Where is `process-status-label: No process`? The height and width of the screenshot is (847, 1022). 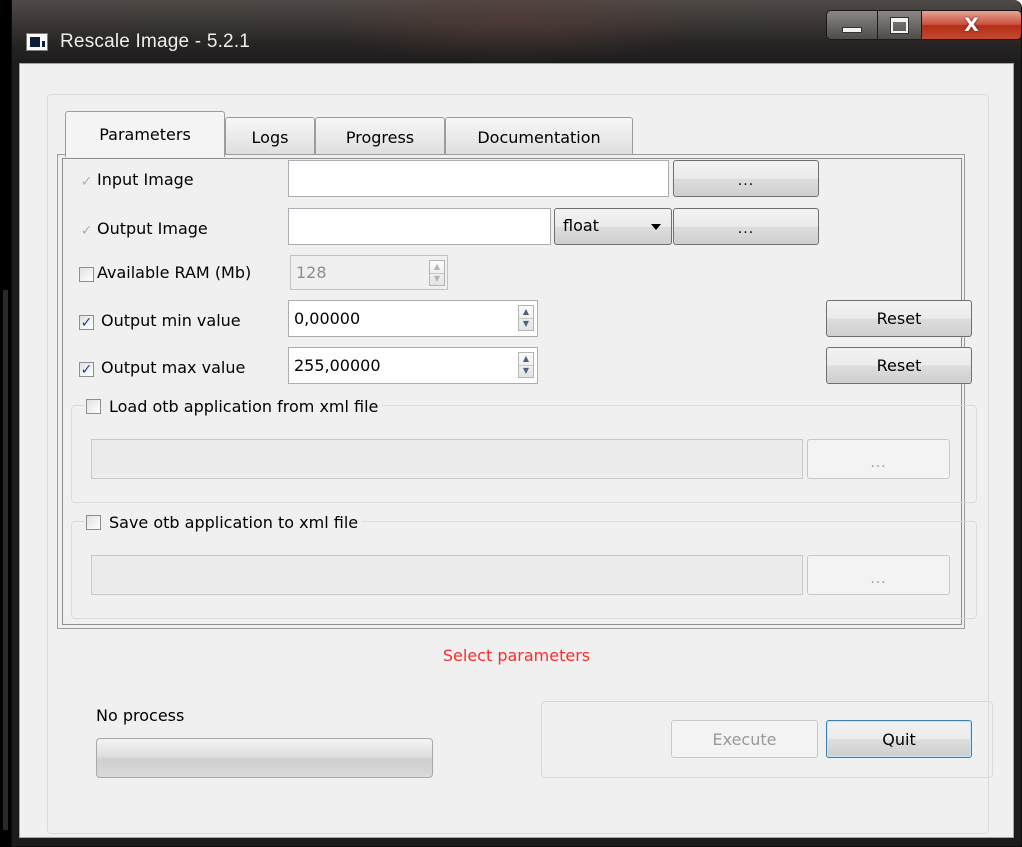
process-status-label: No process is located at coordinates (140, 715).